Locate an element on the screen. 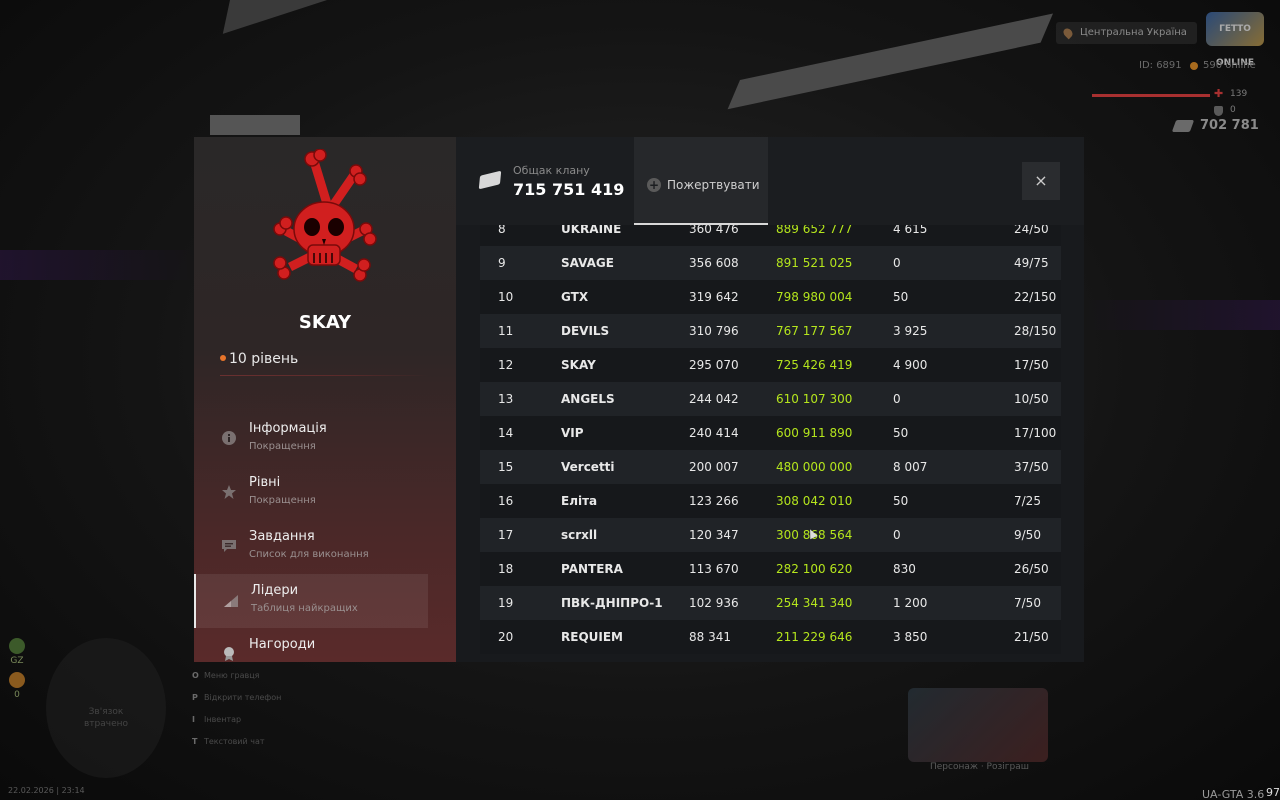 This screenshot has width=1280, height=800. table-row: 16 Еліта 123 266 308 042 010 50 7/25 is located at coordinates (770, 501).